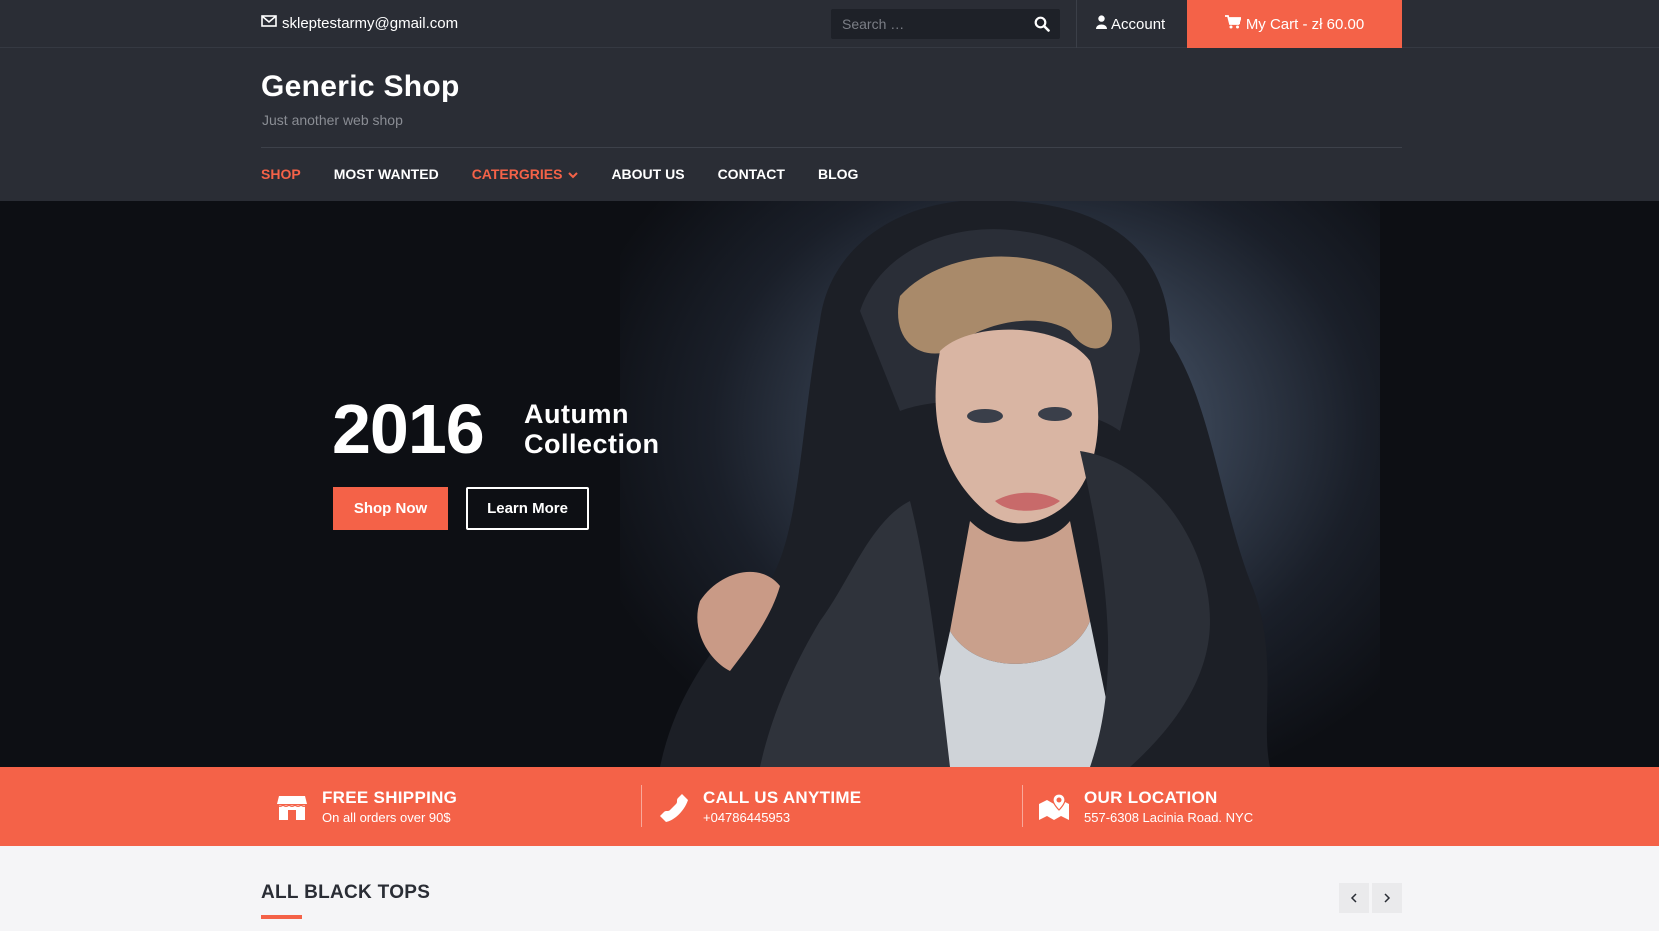 Image resolution: width=1659 pixels, height=931 pixels. I want to click on chevron-down-icon, so click(573, 174).